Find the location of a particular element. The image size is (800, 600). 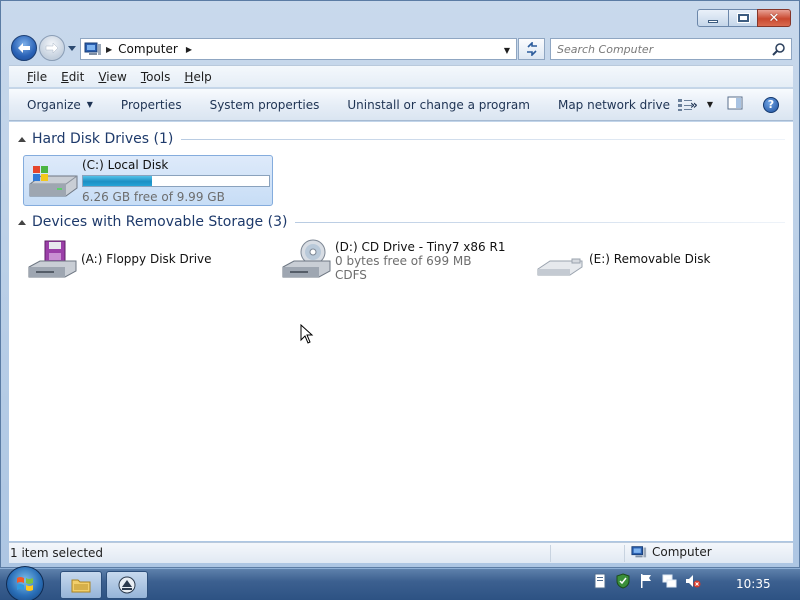

group-header-hard-disk: Hard Disk Drives (1) is located at coordinates (397, 139).